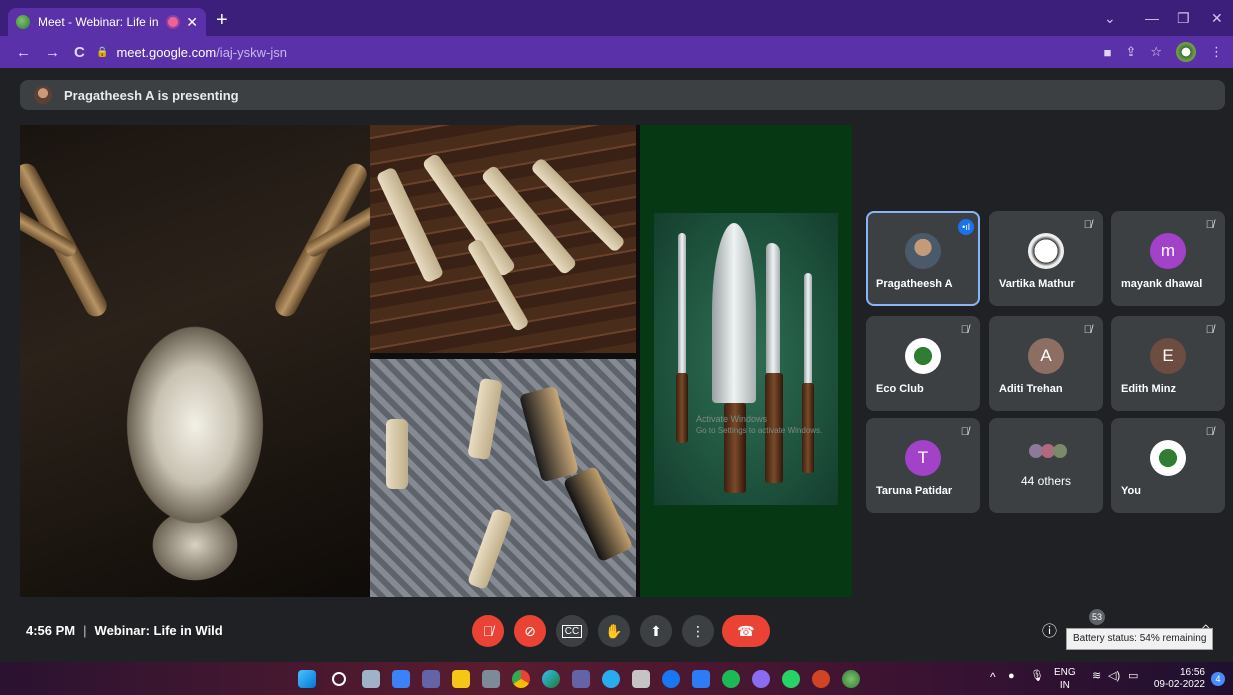 The width and height of the screenshot is (1233, 695). What do you see at coordinates (1183, 18) in the screenshot?
I see `maximize-button: ❐` at bounding box center [1183, 18].